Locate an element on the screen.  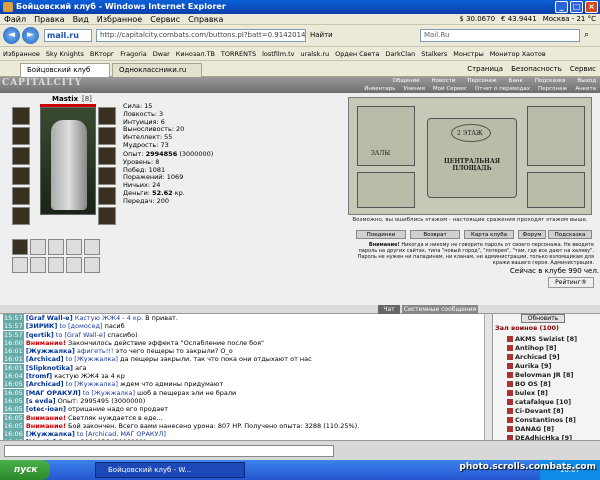
menu-bank: Банк is located at coordinates (516, 81).